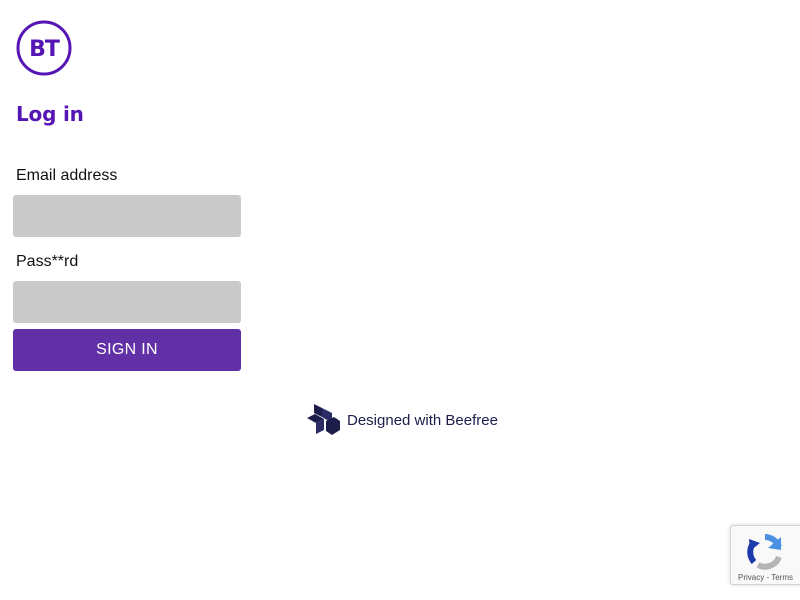  I want to click on password-label: Pass**rd, so click(47, 261).